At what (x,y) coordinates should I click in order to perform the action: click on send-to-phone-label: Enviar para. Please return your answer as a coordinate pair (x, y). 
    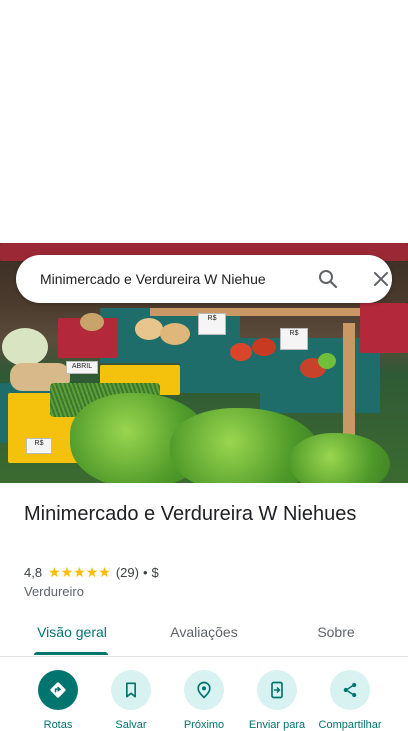
    Looking at the image, I should click on (277, 725).